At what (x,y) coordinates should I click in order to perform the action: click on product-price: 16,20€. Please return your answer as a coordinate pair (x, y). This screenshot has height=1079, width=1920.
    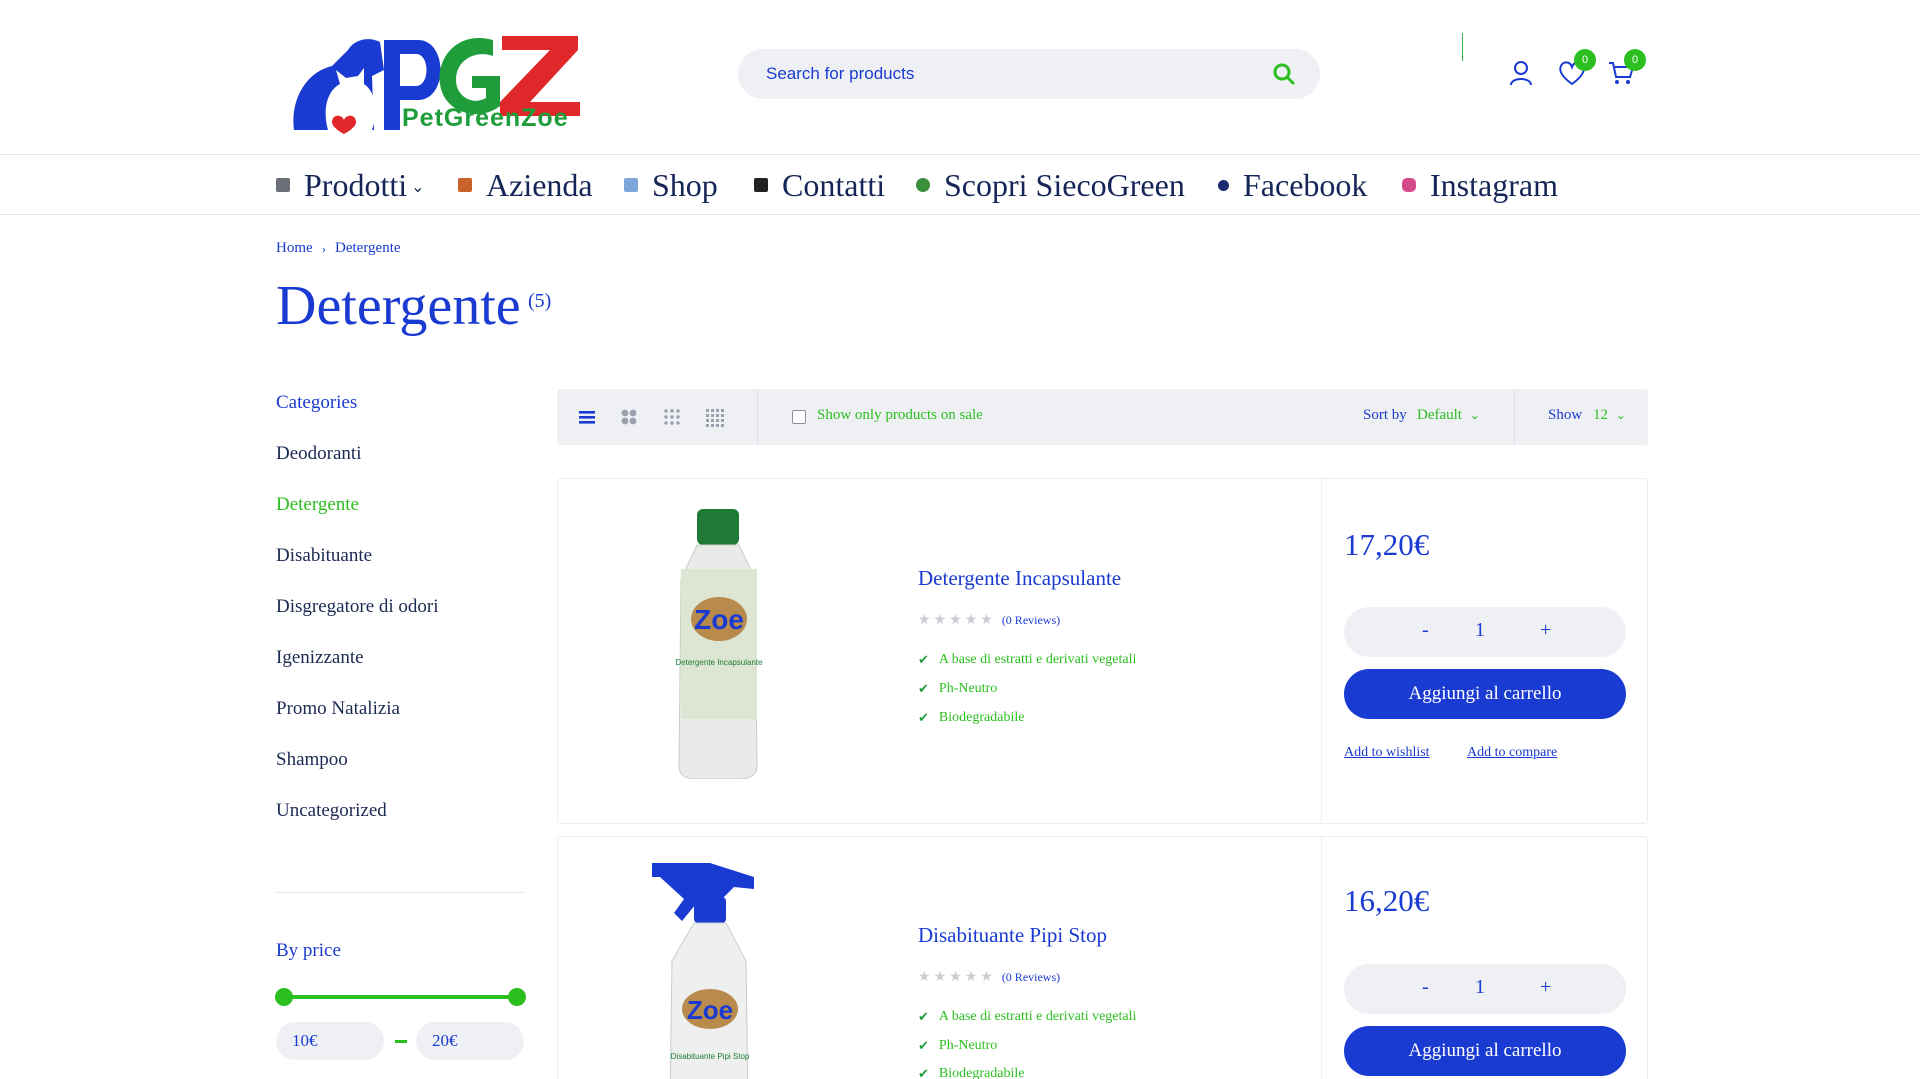
    Looking at the image, I should click on (1387, 900).